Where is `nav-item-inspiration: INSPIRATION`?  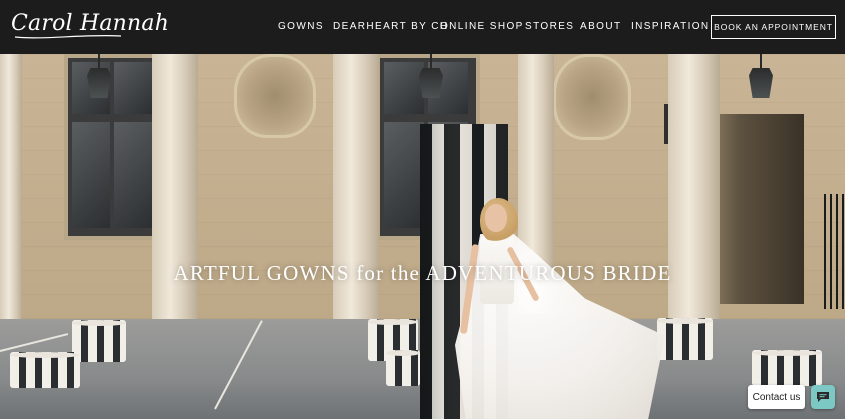 nav-item-inspiration: INSPIRATION is located at coordinates (670, 26).